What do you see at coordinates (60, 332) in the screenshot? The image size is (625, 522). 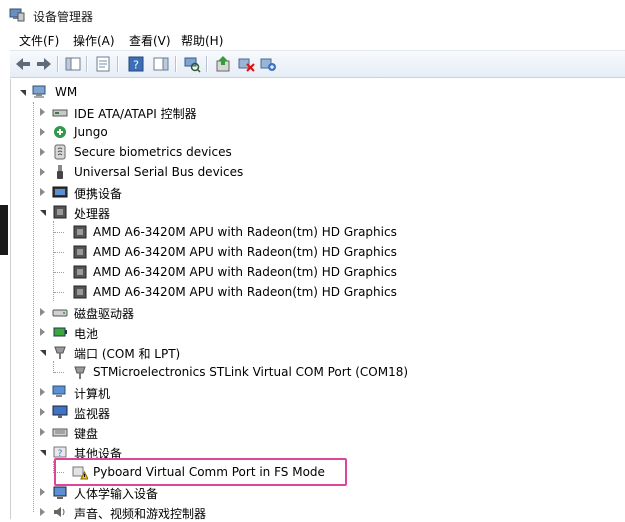 I see `battery-icon` at bounding box center [60, 332].